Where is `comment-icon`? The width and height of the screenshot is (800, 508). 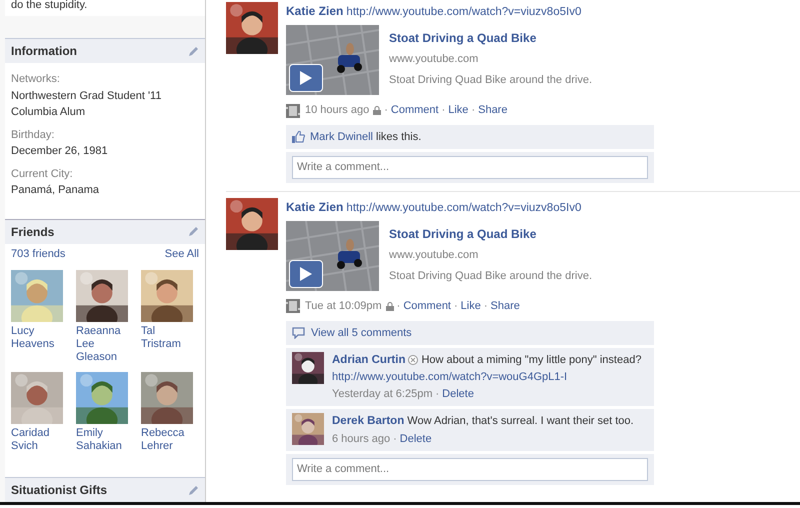 comment-icon is located at coordinates (298, 332).